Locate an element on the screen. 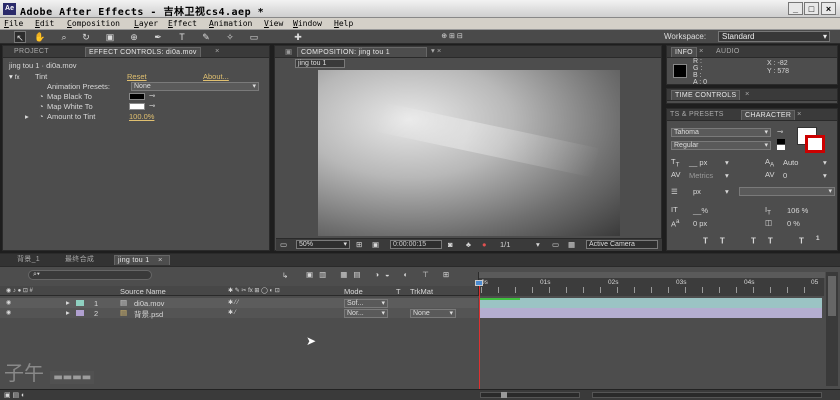 The image size is (840, 400). tab-audio: AUDIO is located at coordinates (728, 52).